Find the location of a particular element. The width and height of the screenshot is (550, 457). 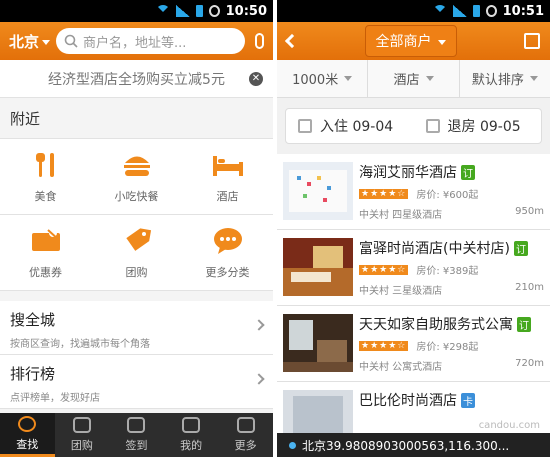

hotel-name: 巴比伦时尚酒店 is located at coordinates (408, 401).